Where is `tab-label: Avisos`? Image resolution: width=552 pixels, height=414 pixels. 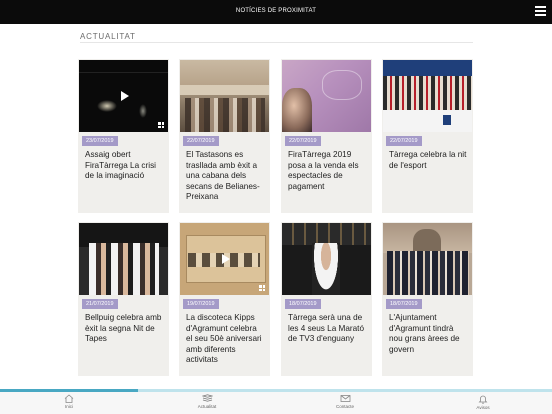
tab-label: Avisos is located at coordinates (483, 407).